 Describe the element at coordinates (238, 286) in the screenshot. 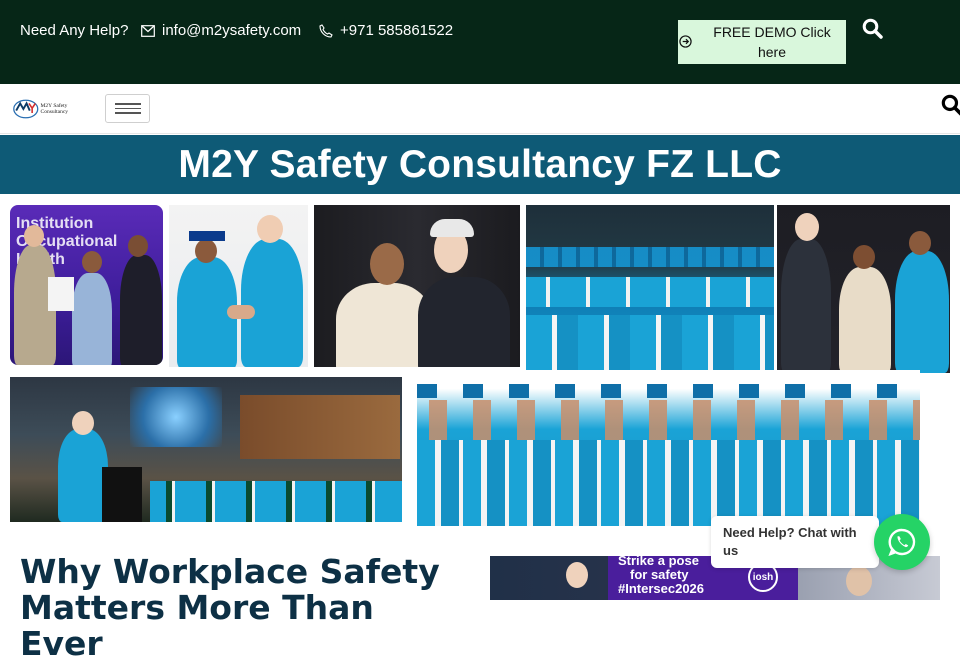

I see `gallery-photo-handshake` at that location.